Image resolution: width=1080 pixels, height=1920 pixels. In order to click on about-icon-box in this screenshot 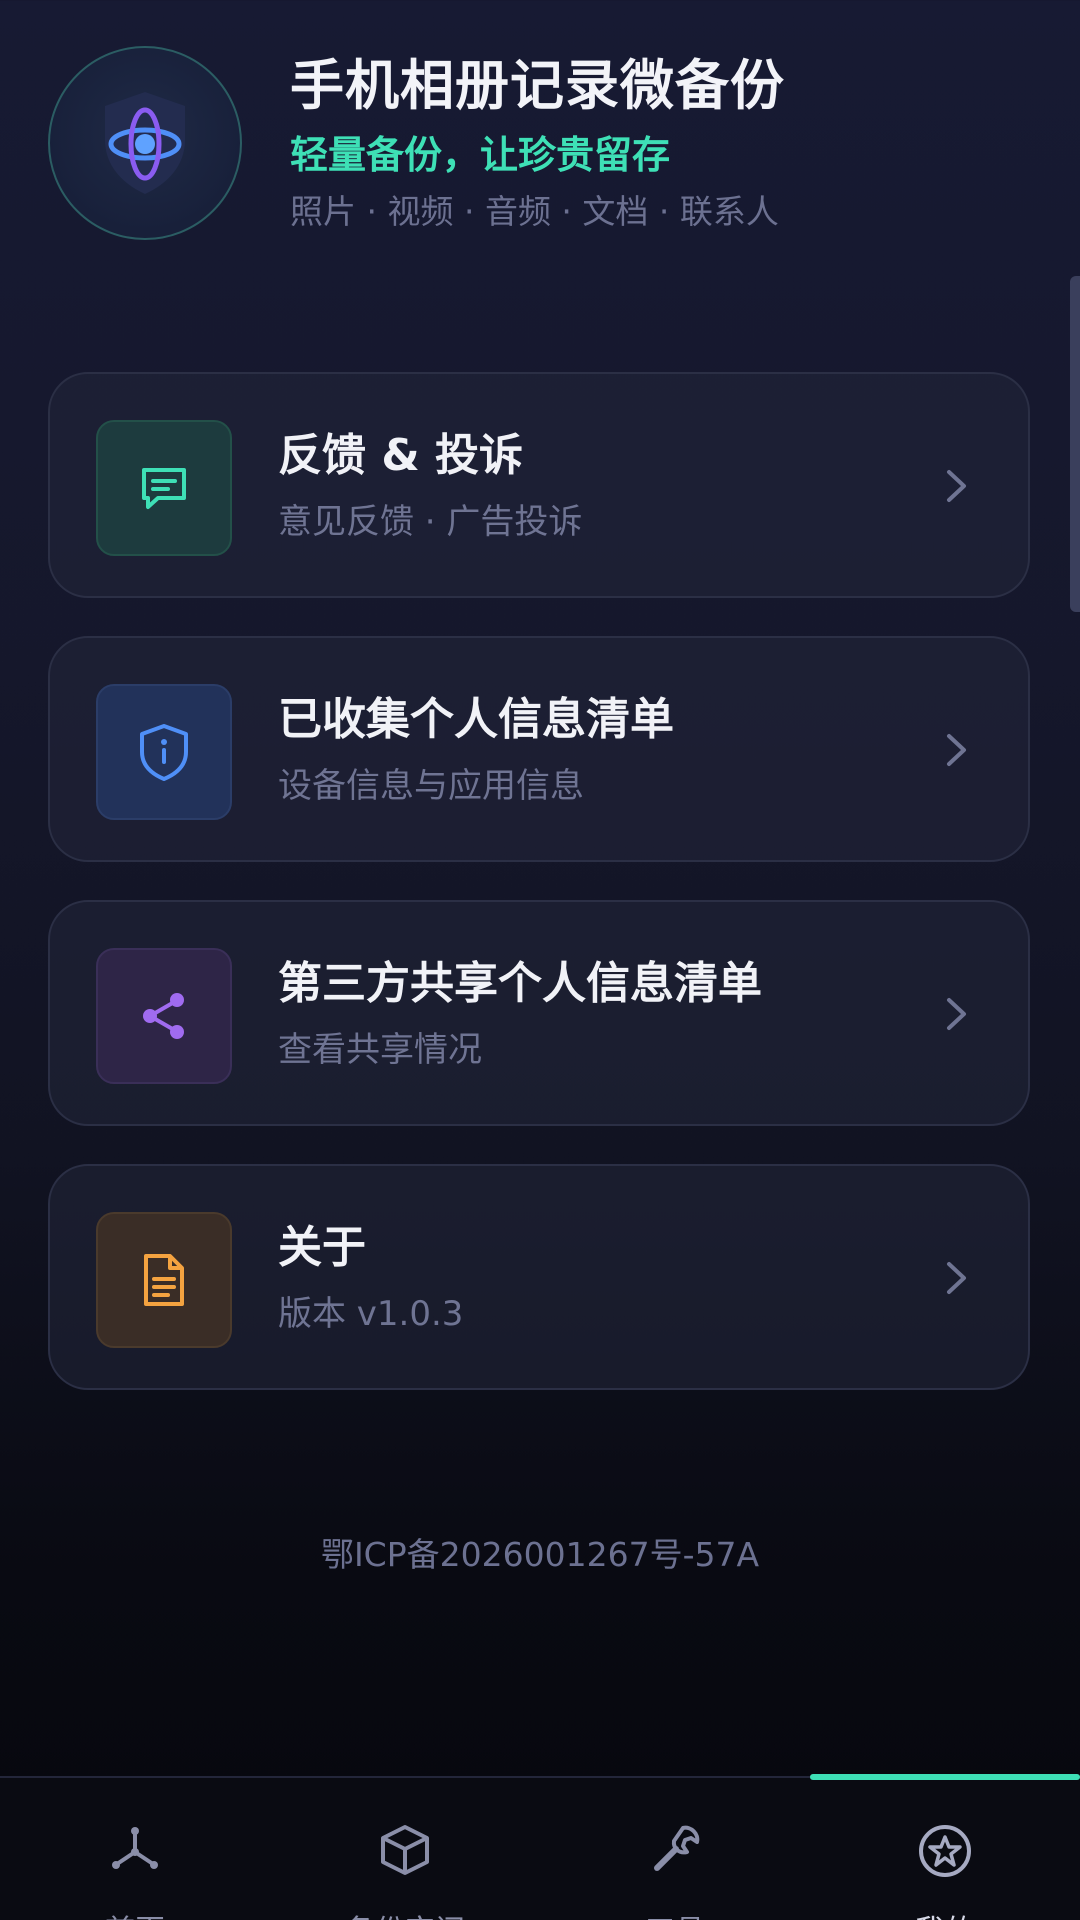, I will do `click(164, 1280)`.